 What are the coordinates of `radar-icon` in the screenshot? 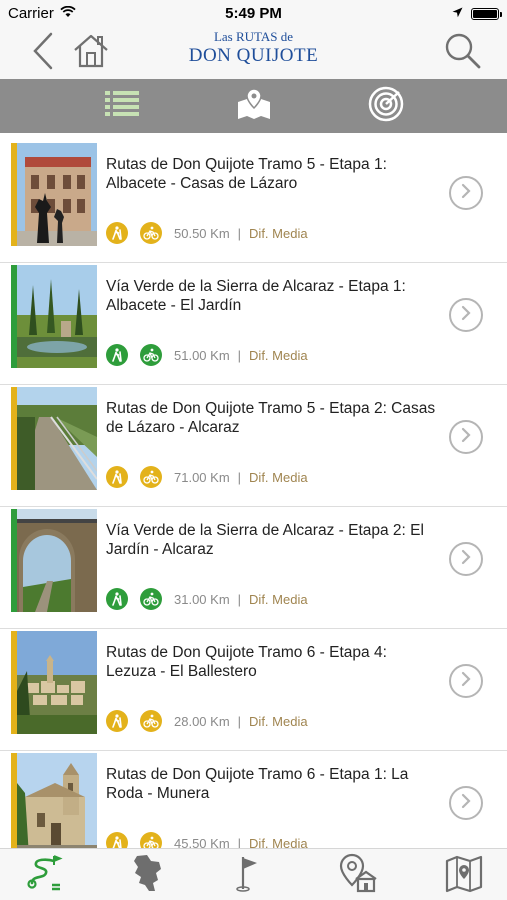 It's located at (386, 106).